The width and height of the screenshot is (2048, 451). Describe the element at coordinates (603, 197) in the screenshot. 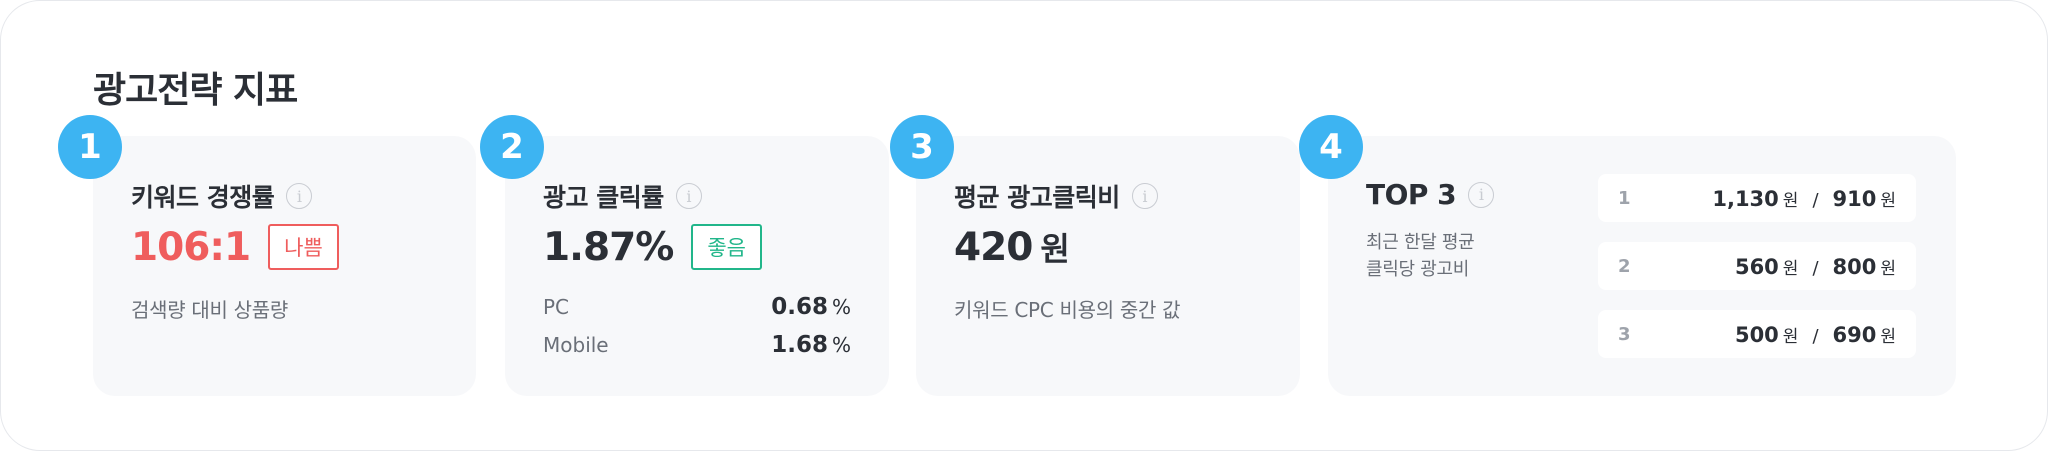

I see `card-title-label: 광고 클릭률` at that location.